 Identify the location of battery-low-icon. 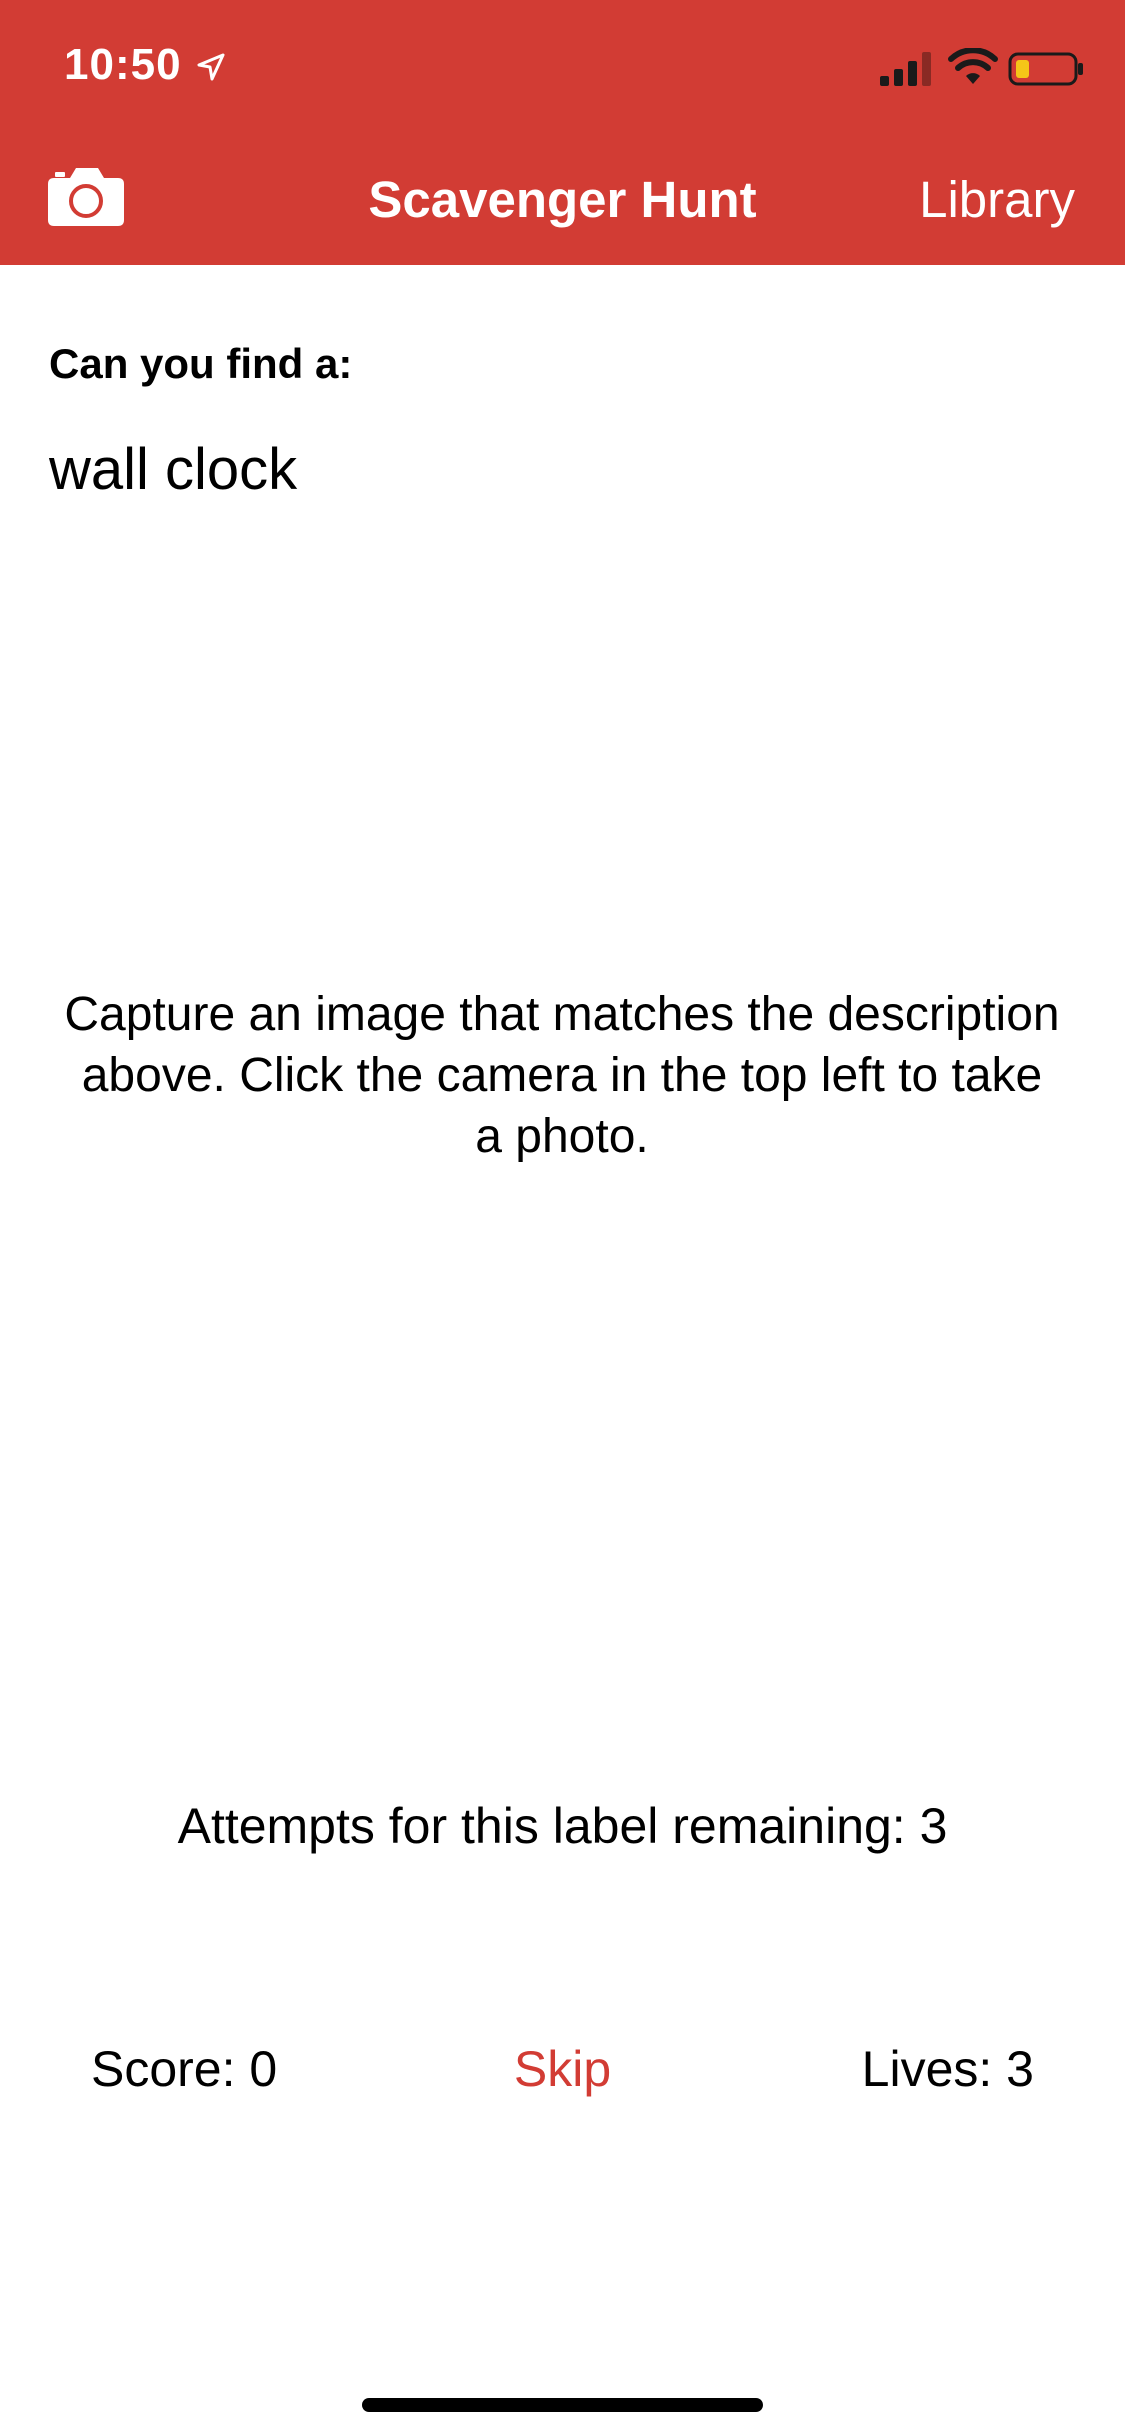
(1045, 69).